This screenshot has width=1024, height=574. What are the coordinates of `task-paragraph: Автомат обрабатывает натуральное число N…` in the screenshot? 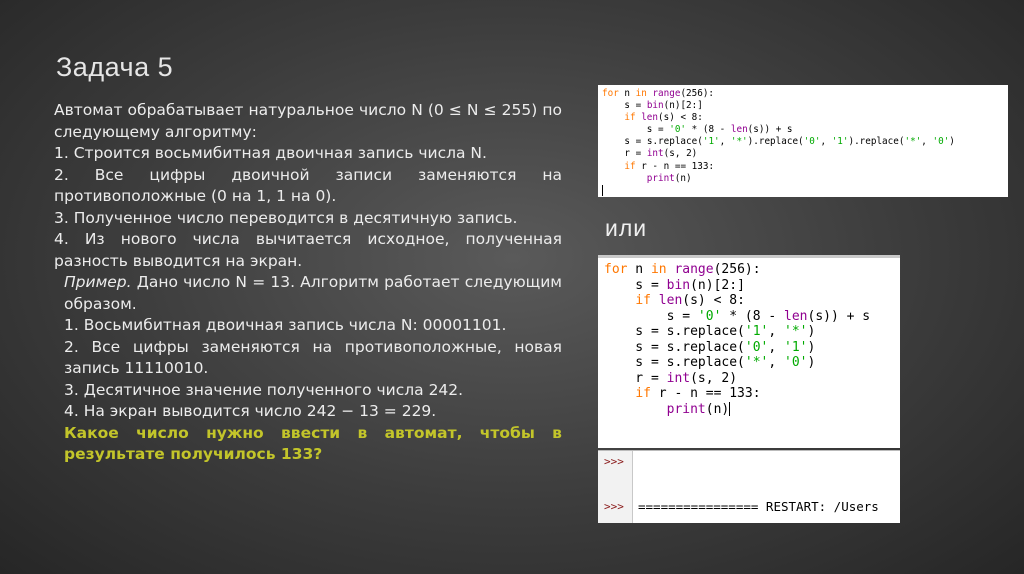 It's located at (308, 121).